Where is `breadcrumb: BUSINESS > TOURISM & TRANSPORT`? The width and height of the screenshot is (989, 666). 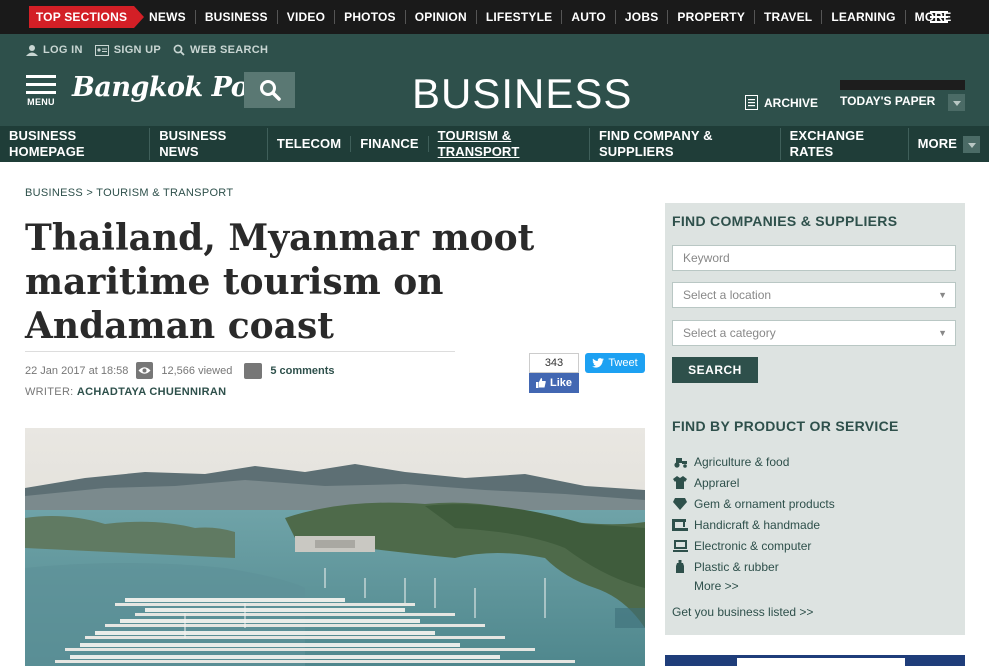 breadcrumb: BUSINESS > TOURISM & TRANSPORT is located at coordinates (129, 193).